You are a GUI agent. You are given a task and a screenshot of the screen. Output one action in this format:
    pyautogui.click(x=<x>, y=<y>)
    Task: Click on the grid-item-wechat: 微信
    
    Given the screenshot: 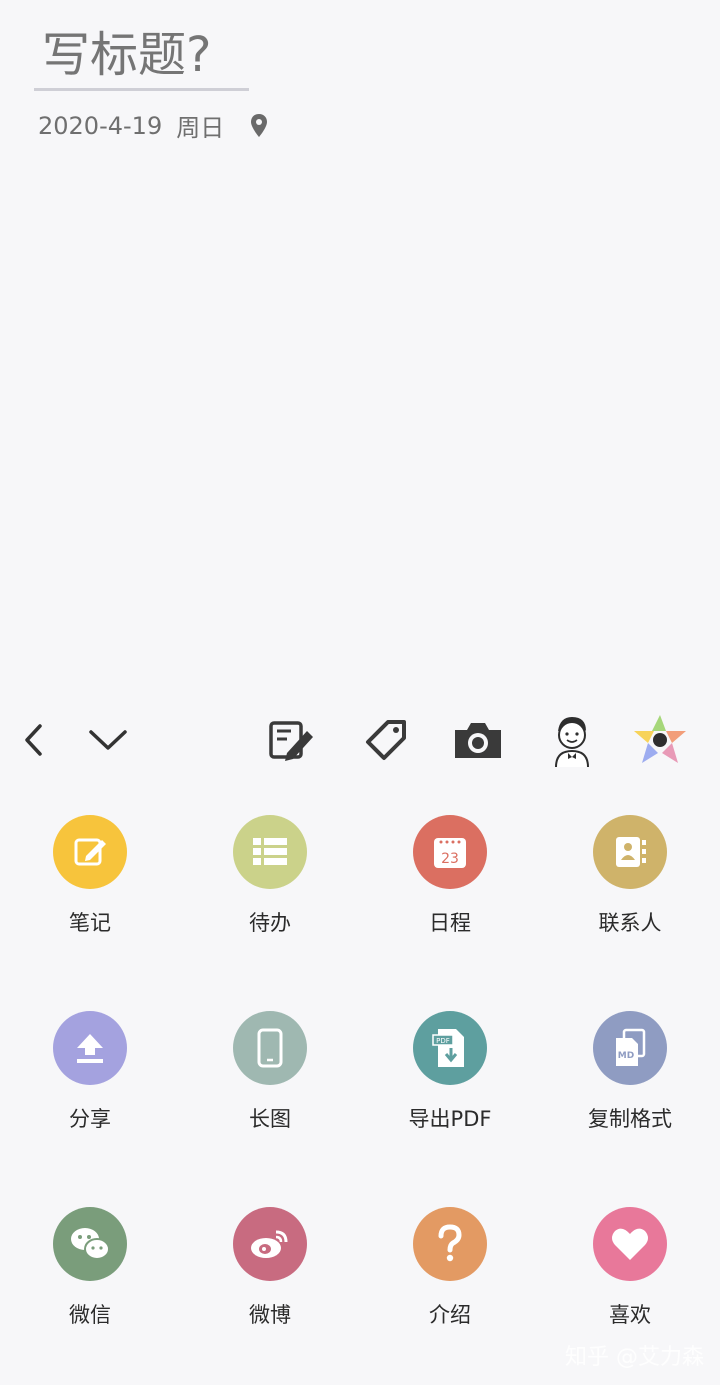 What is the action you would take?
    pyautogui.click(x=90, y=1282)
    